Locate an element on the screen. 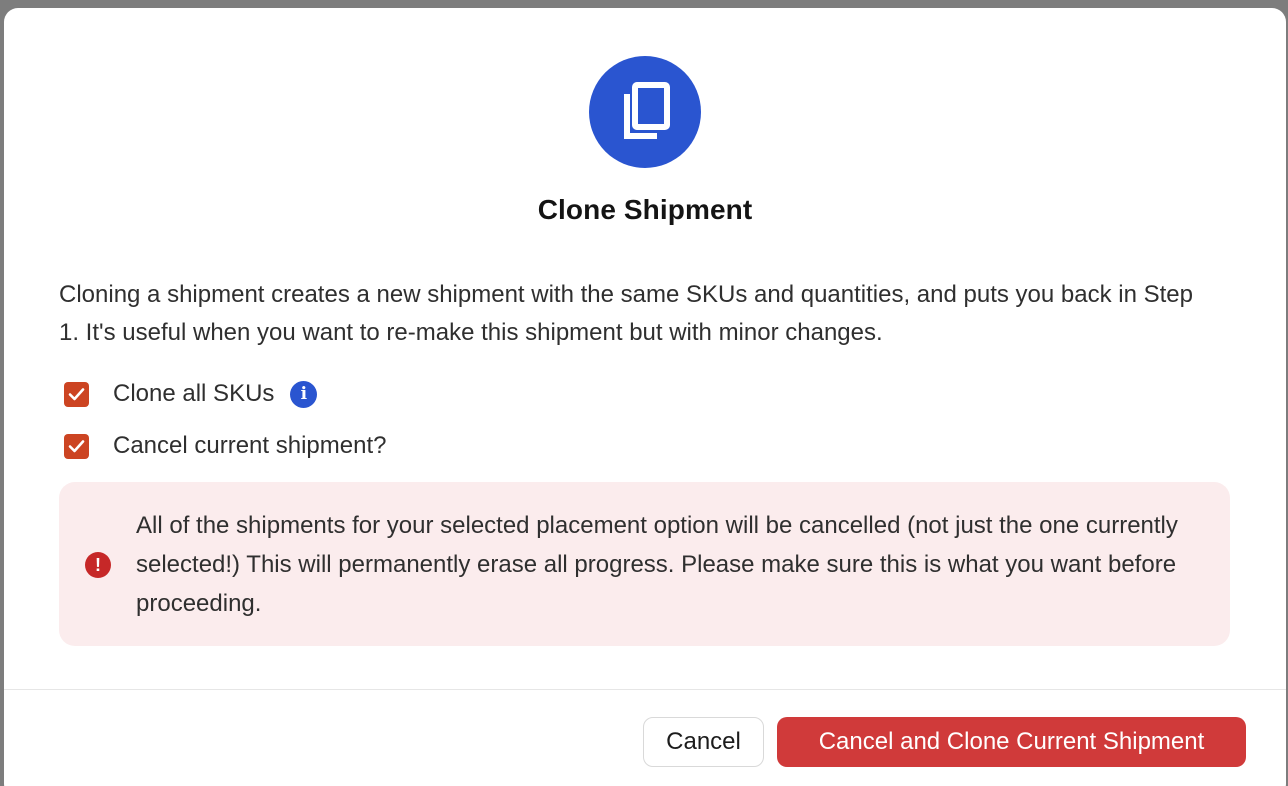 This screenshot has width=1288, height=786. cancel-button: Cancel is located at coordinates (703, 742).